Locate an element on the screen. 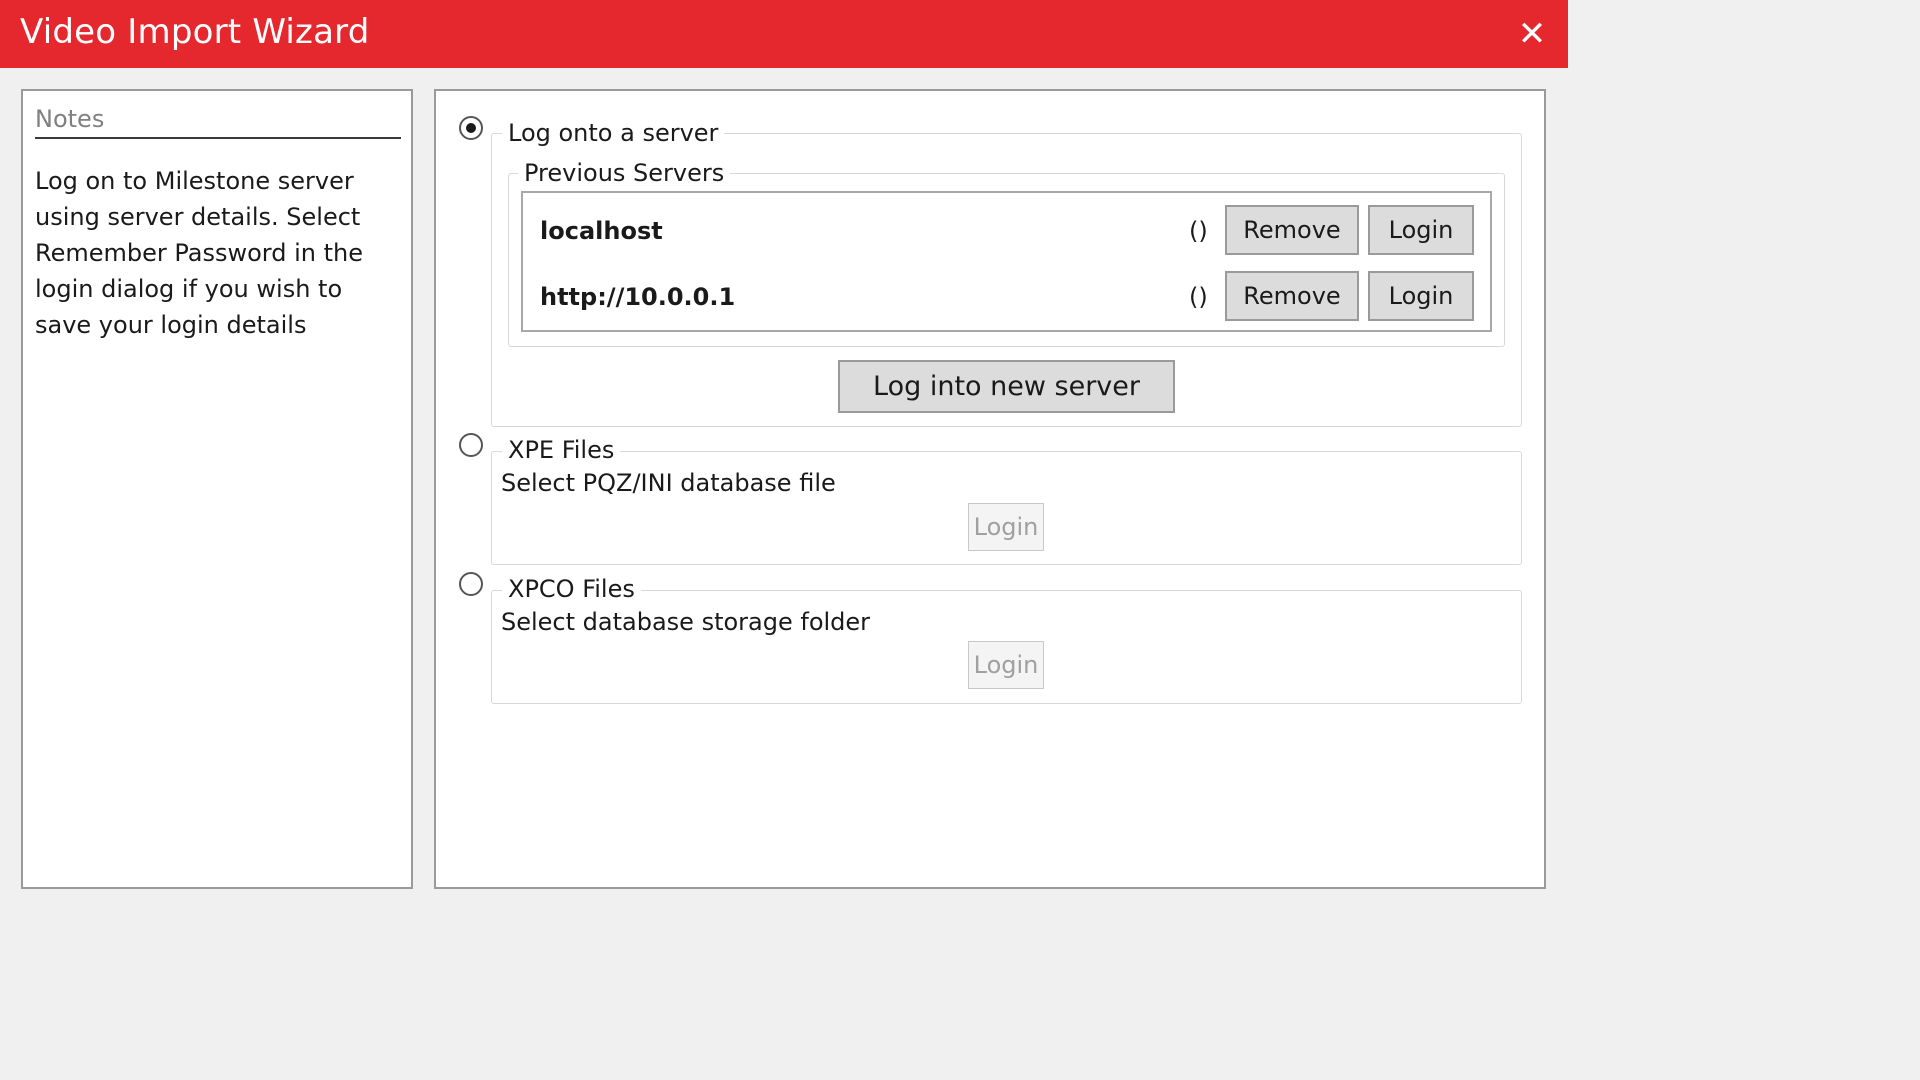 This screenshot has width=1920, height=1080. close-icon: ✕ is located at coordinates (1532, 34).